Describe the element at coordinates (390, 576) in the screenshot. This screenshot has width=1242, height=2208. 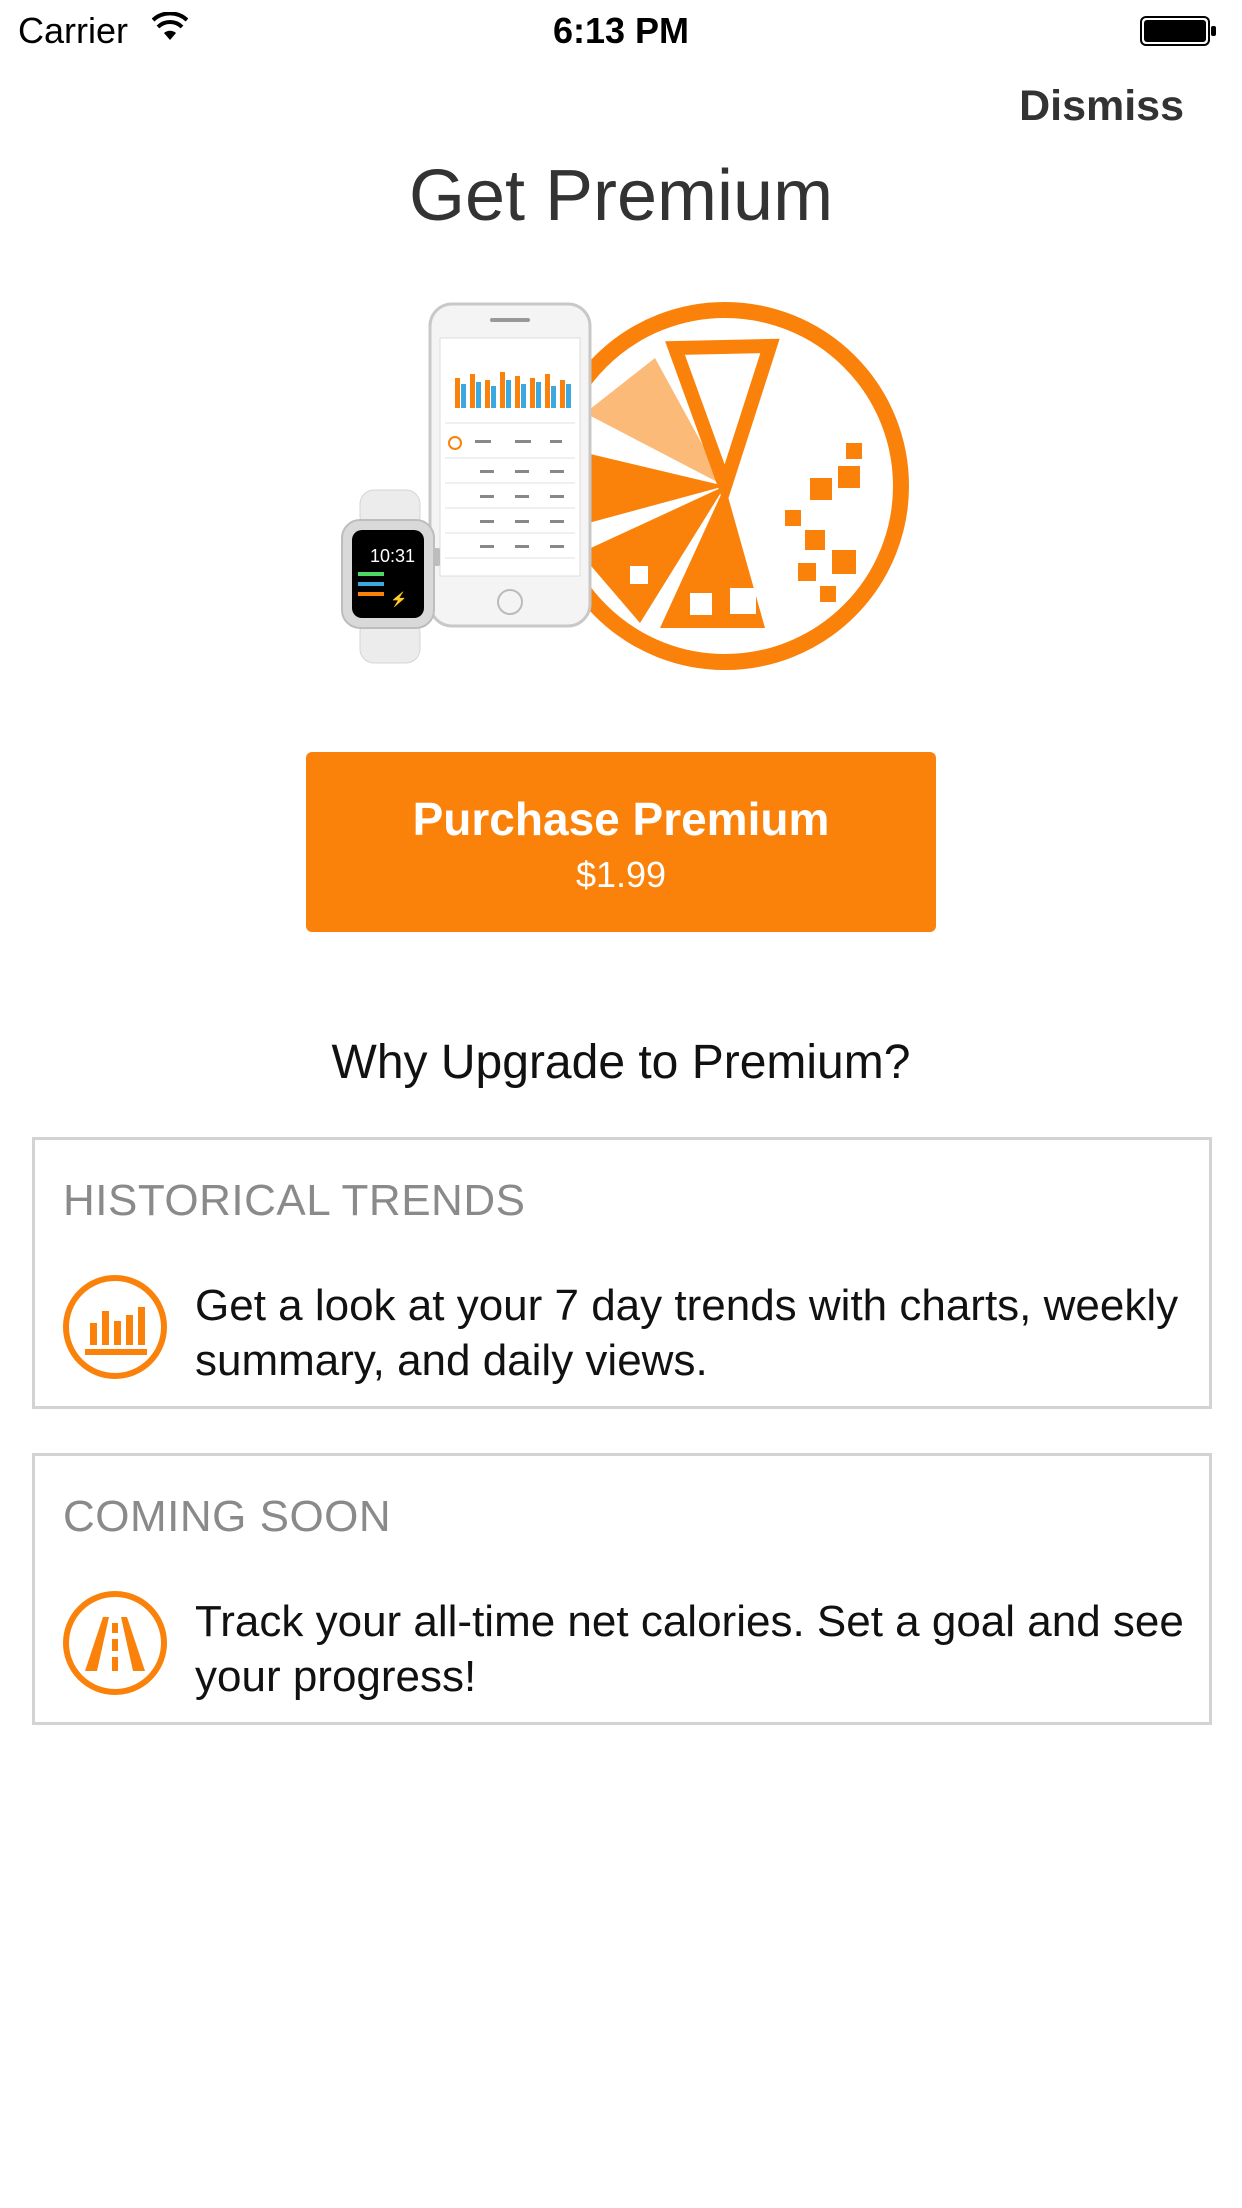
I see `apple-watch-mockup: 10:31 ⚡` at that location.